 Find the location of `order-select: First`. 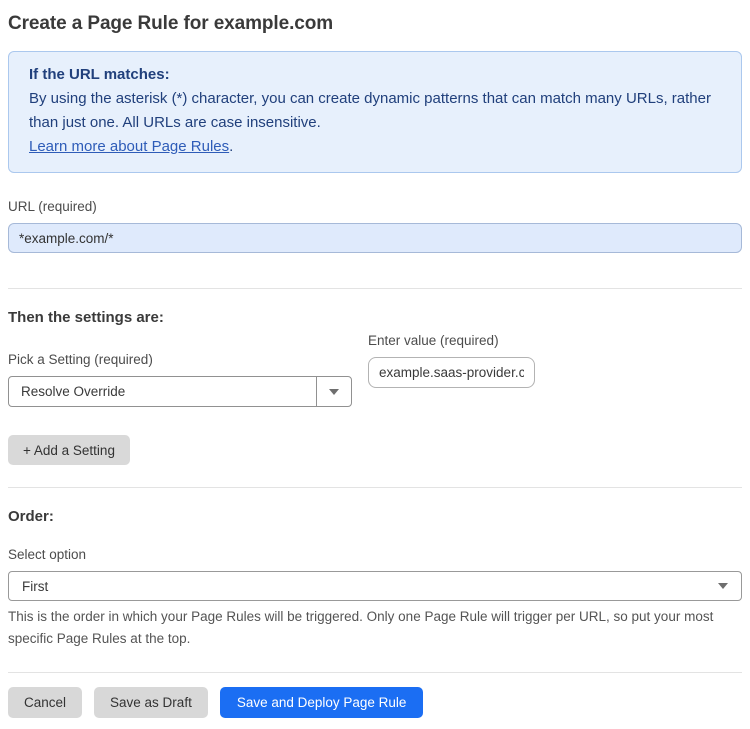

order-select: First is located at coordinates (375, 586).